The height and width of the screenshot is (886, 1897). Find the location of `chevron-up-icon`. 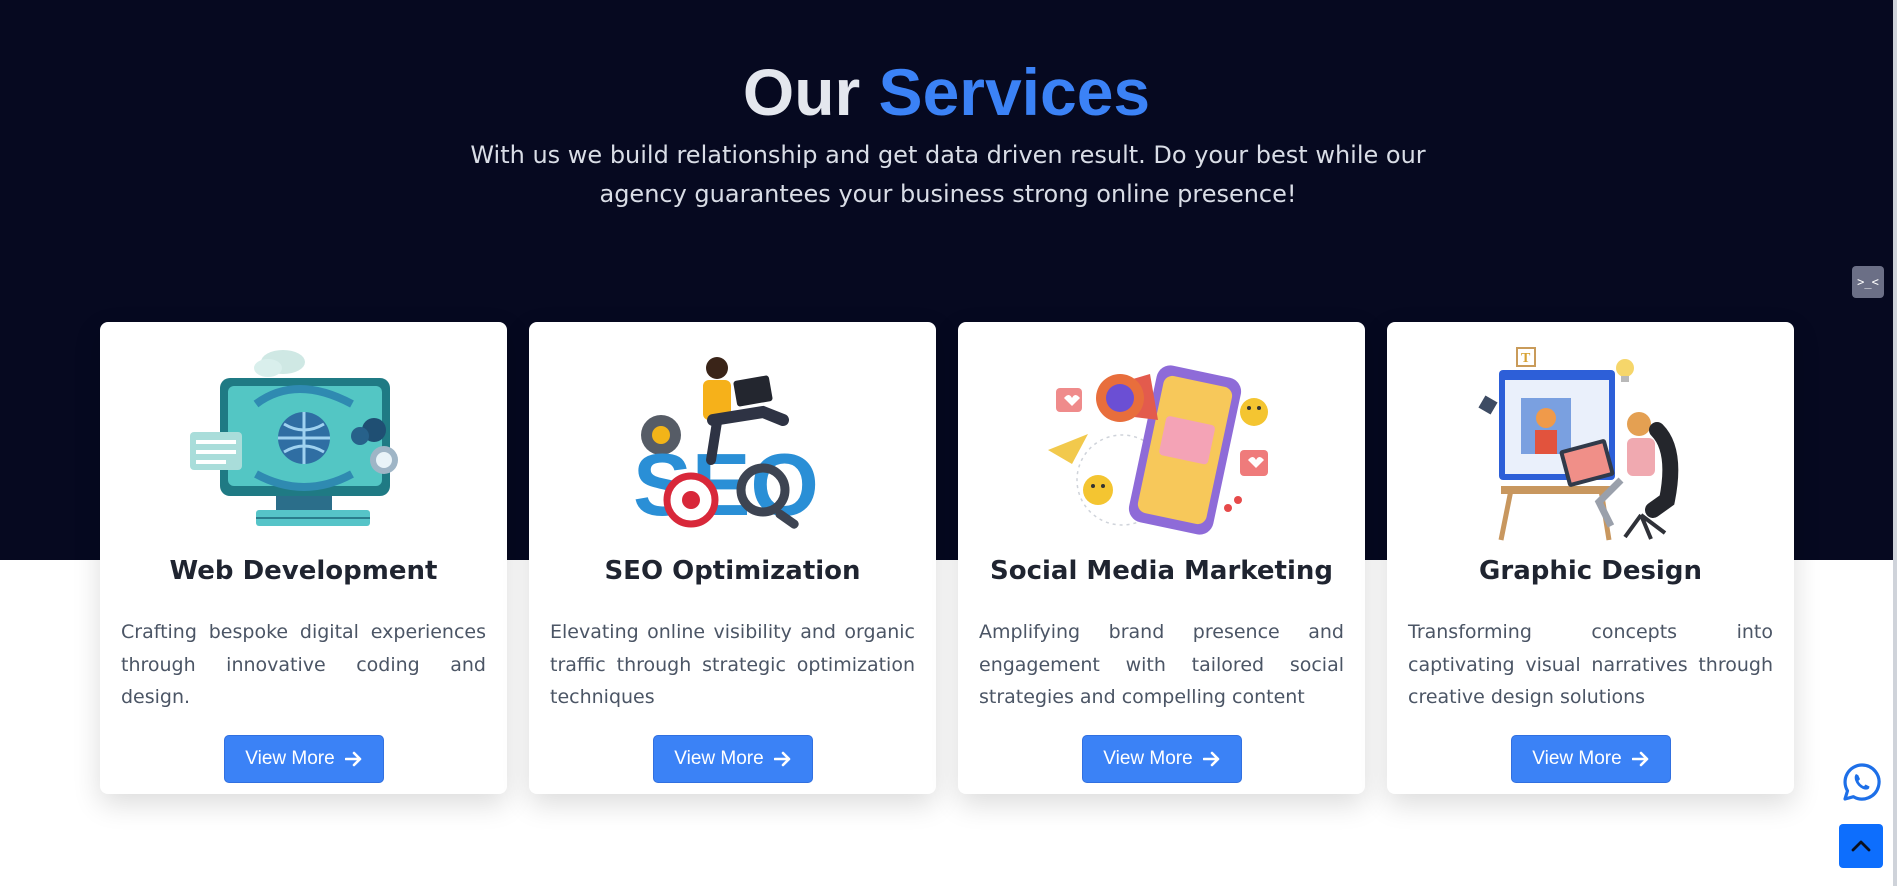

chevron-up-icon is located at coordinates (1861, 846).